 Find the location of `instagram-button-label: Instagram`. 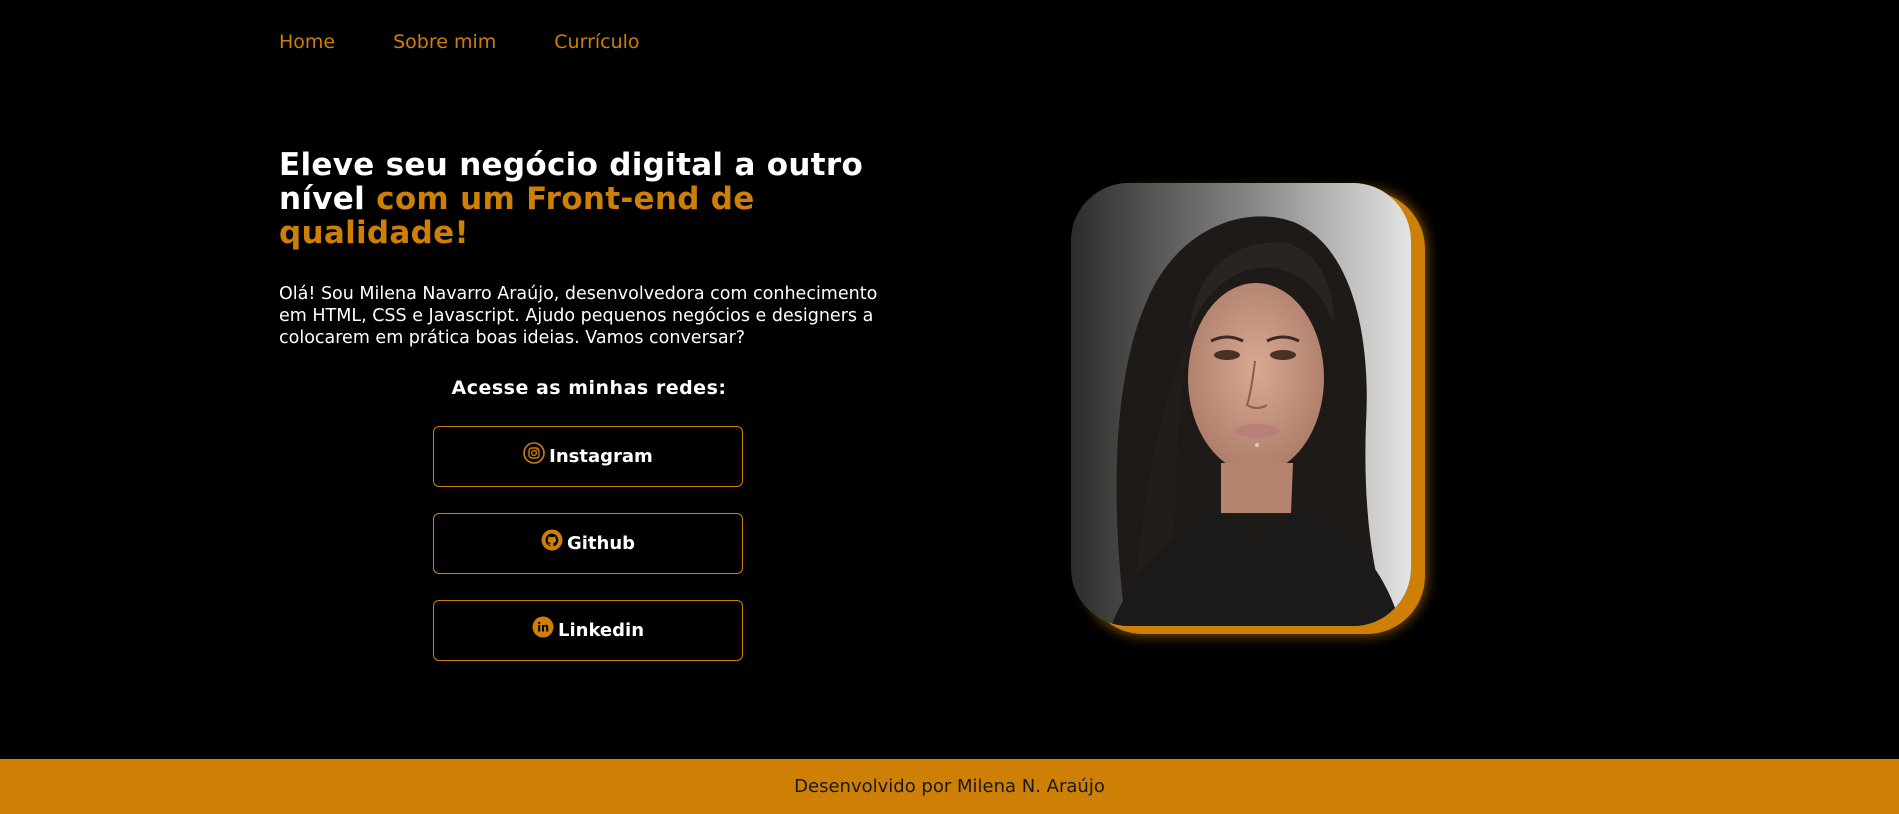

instagram-button-label: Instagram is located at coordinates (601, 456).